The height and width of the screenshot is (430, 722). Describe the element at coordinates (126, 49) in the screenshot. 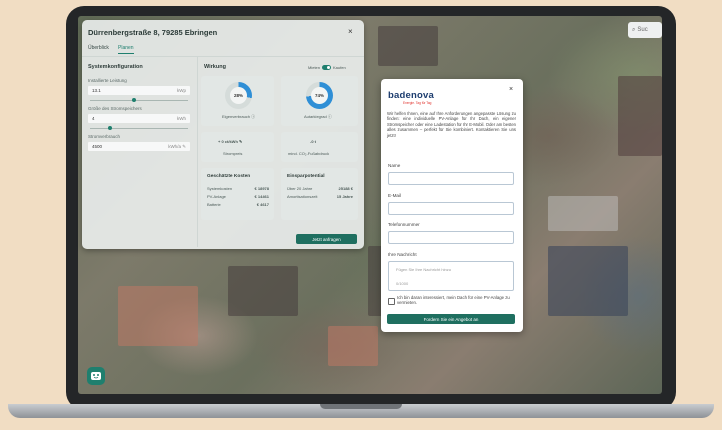

I see `tab-plan: Planen` at that location.